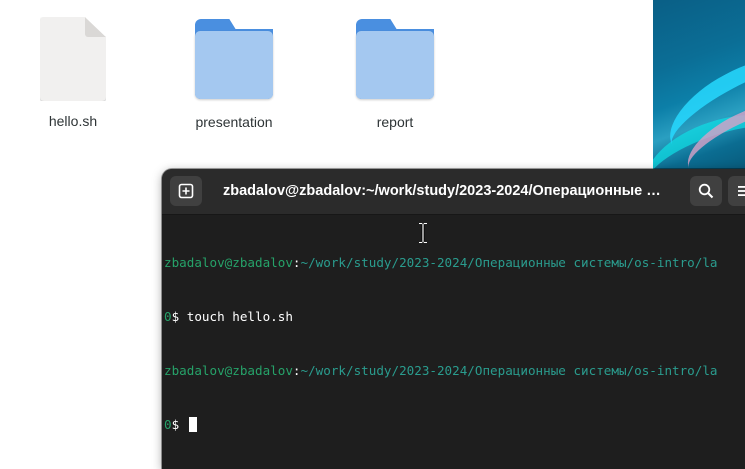 The width and height of the screenshot is (745, 469). Describe the element at coordinates (239, 316) in the screenshot. I see `command-text: touch hello.sh` at that location.